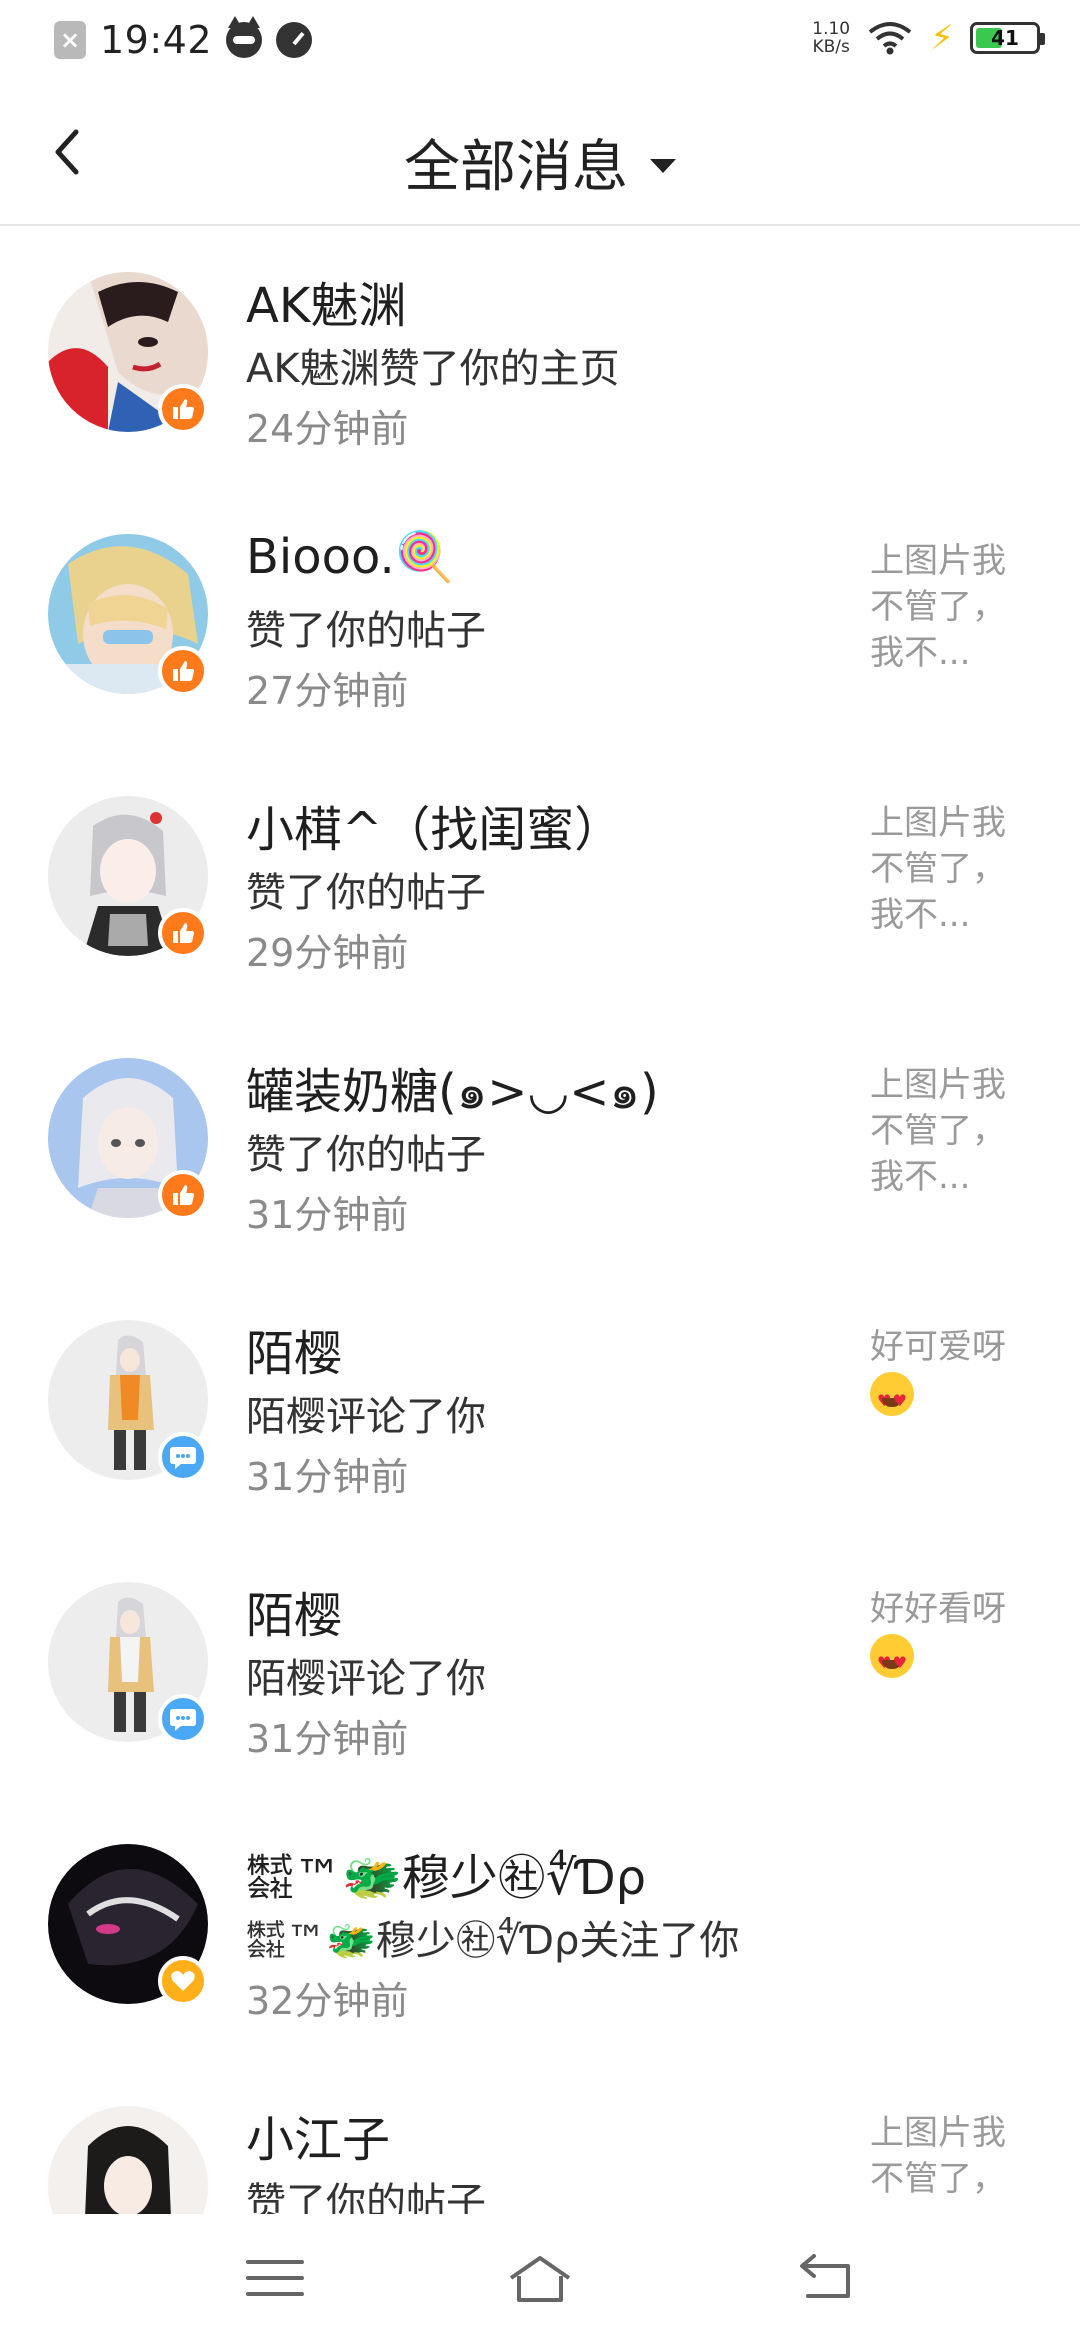 Image resolution: width=1080 pixels, height=2340 pixels. Describe the element at coordinates (128, 2160) in the screenshot. I see `avatar` at that location.